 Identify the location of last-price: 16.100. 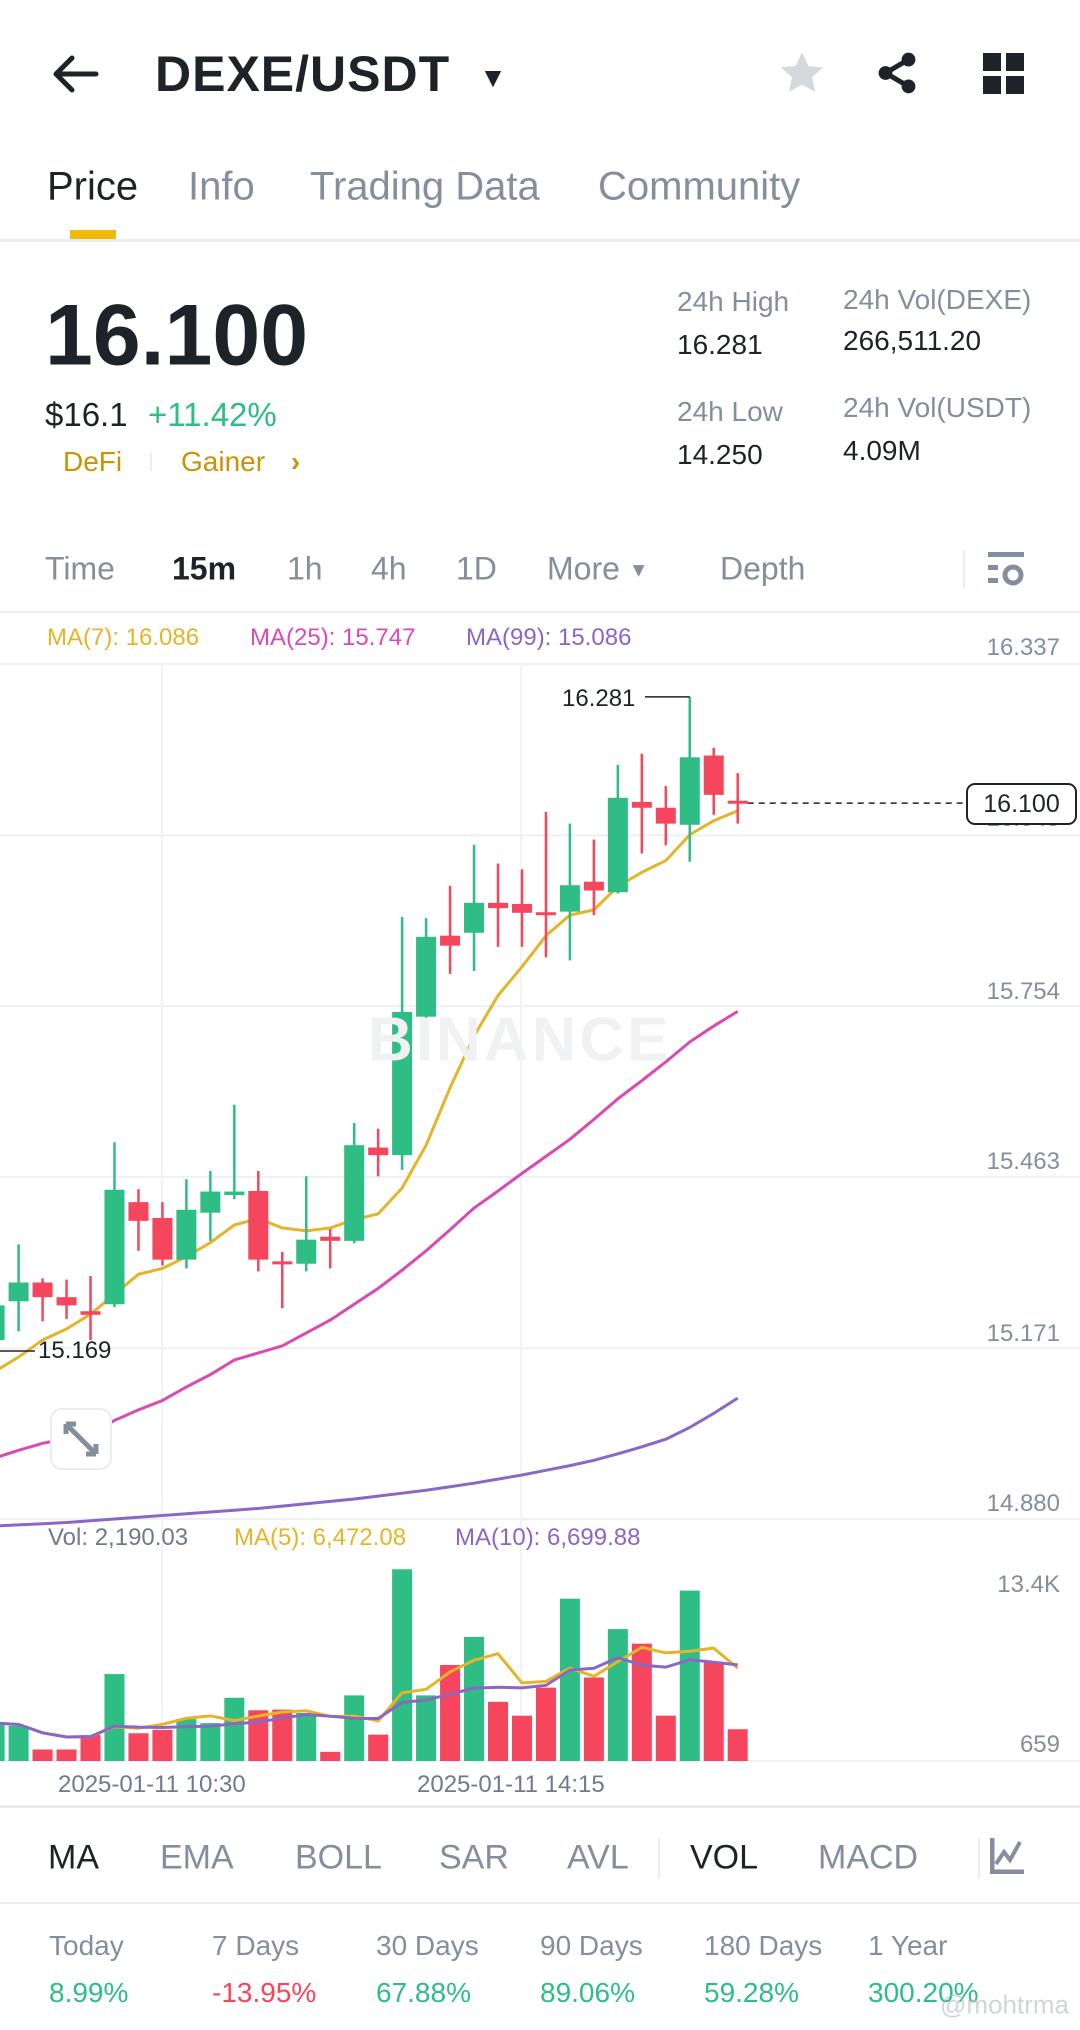
(177, 335).